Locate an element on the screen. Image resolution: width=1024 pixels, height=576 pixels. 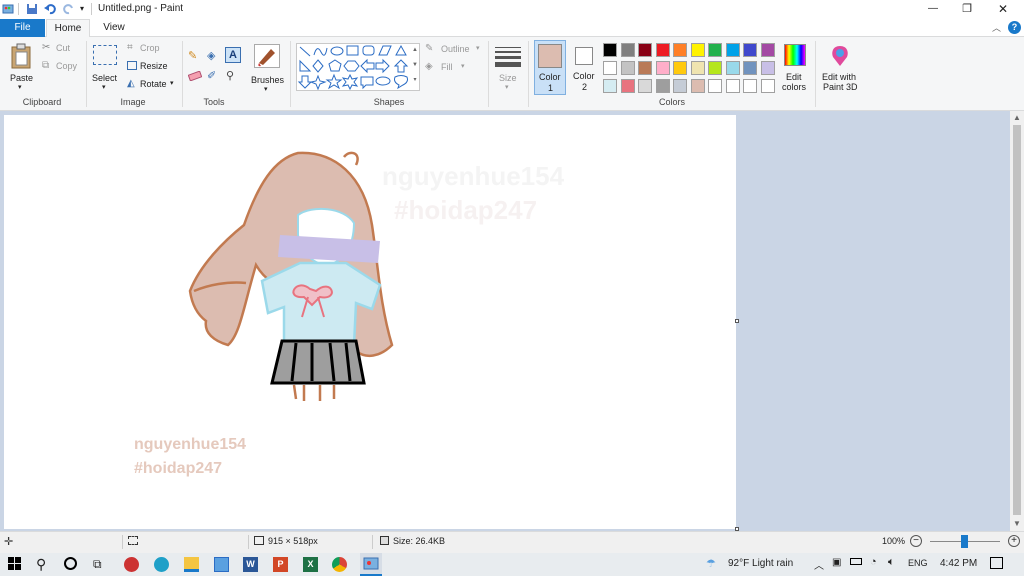
show-hidden-icons: ︿ is located at coordinates (819, 564).